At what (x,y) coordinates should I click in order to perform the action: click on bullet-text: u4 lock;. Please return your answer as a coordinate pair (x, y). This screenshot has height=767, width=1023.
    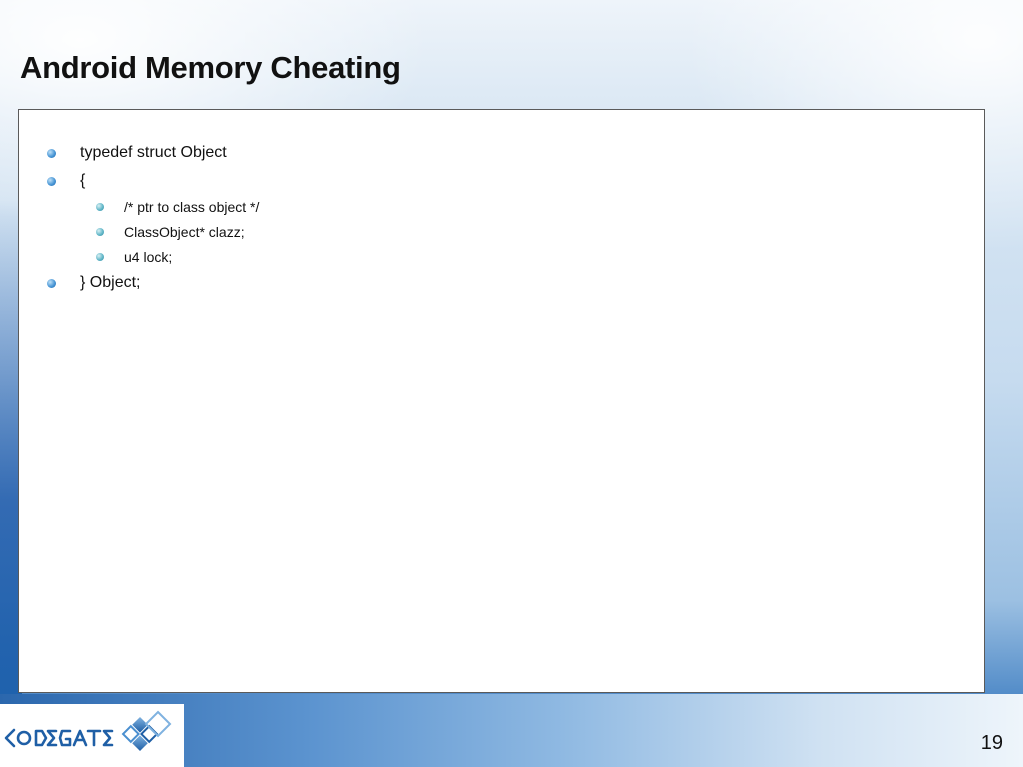
    Looking at the image, I should click on (148, 257).